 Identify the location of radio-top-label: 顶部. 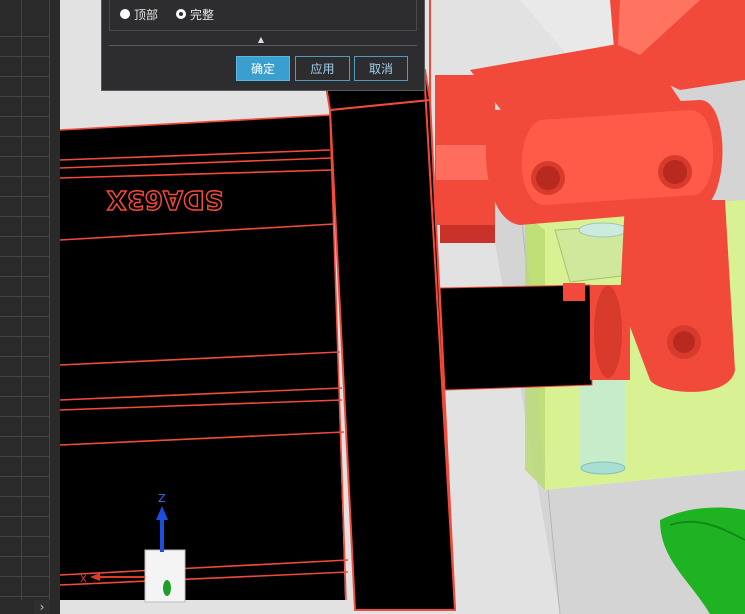
(146, 14).